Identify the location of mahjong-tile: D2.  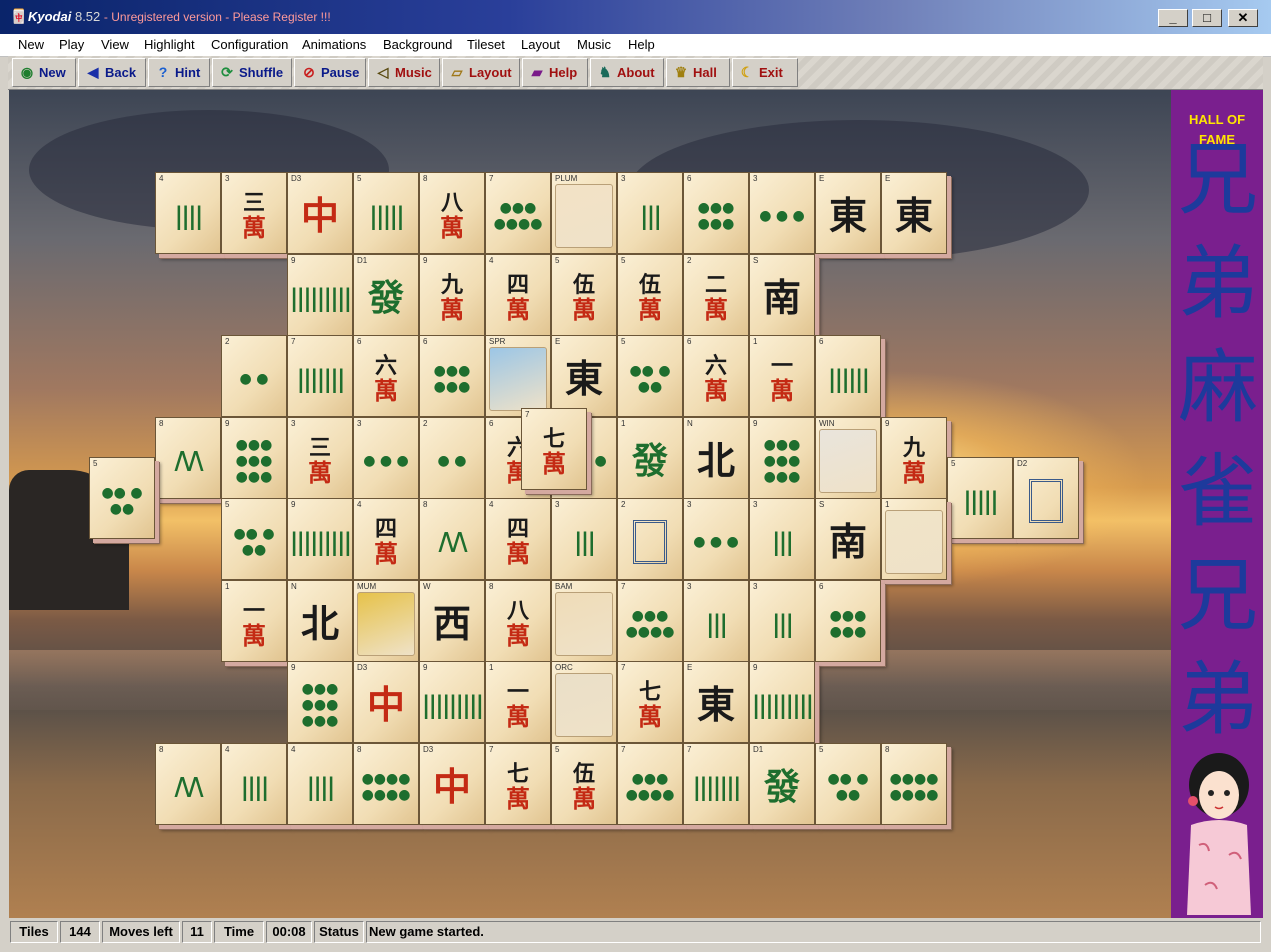
(1046, 498).